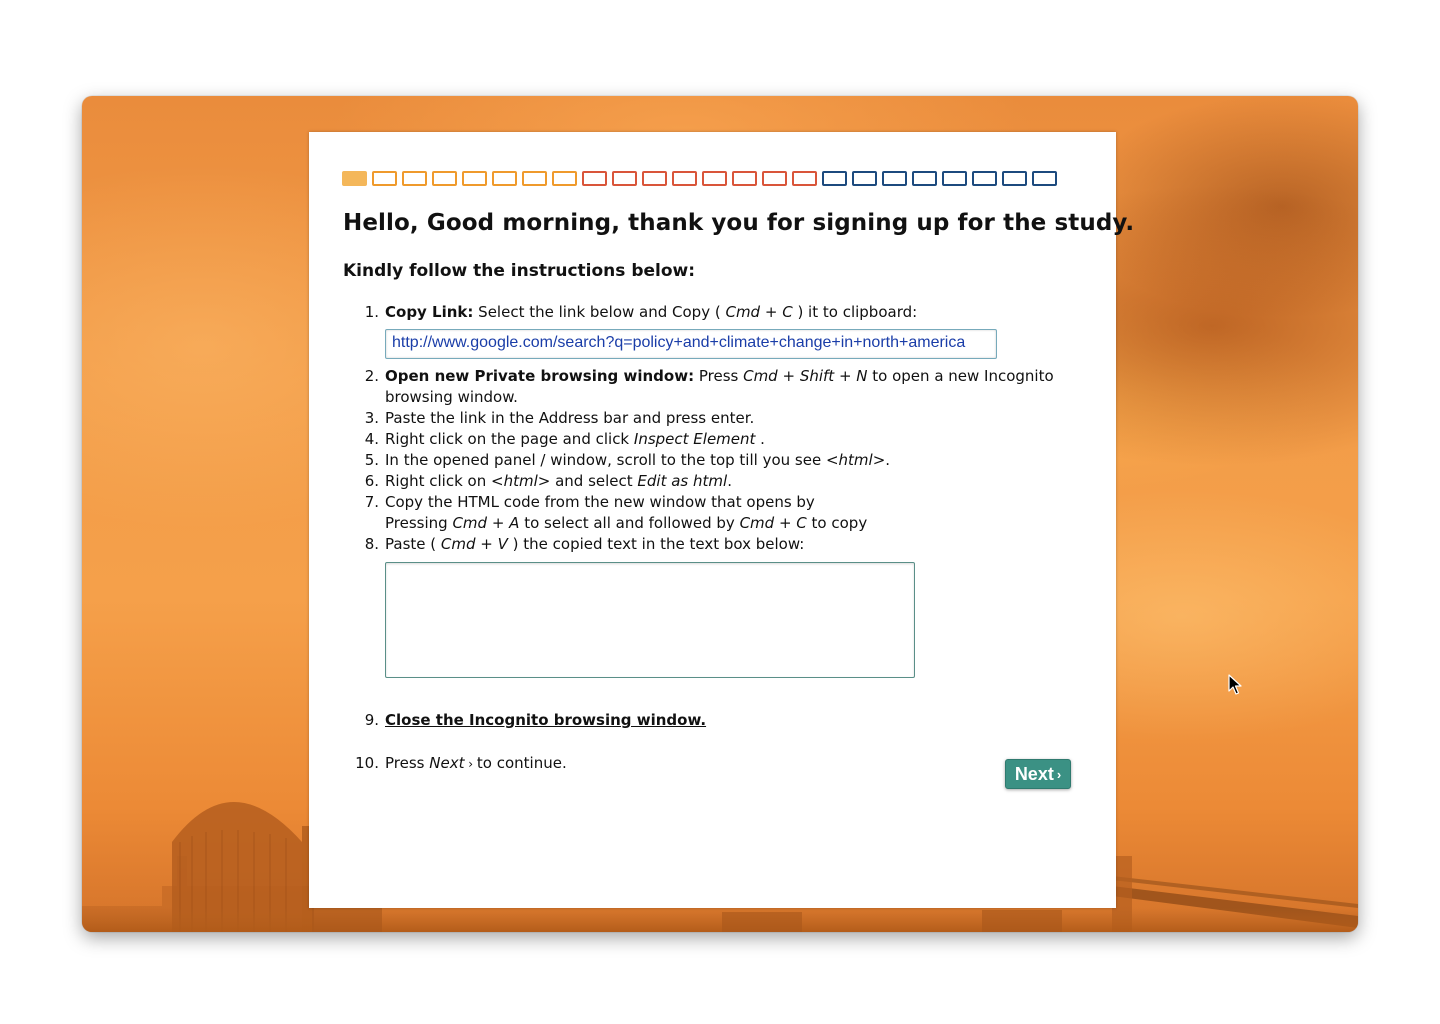  I want to click on close-incognito-link: Close the Incognito browsing window., so click(545, 720).